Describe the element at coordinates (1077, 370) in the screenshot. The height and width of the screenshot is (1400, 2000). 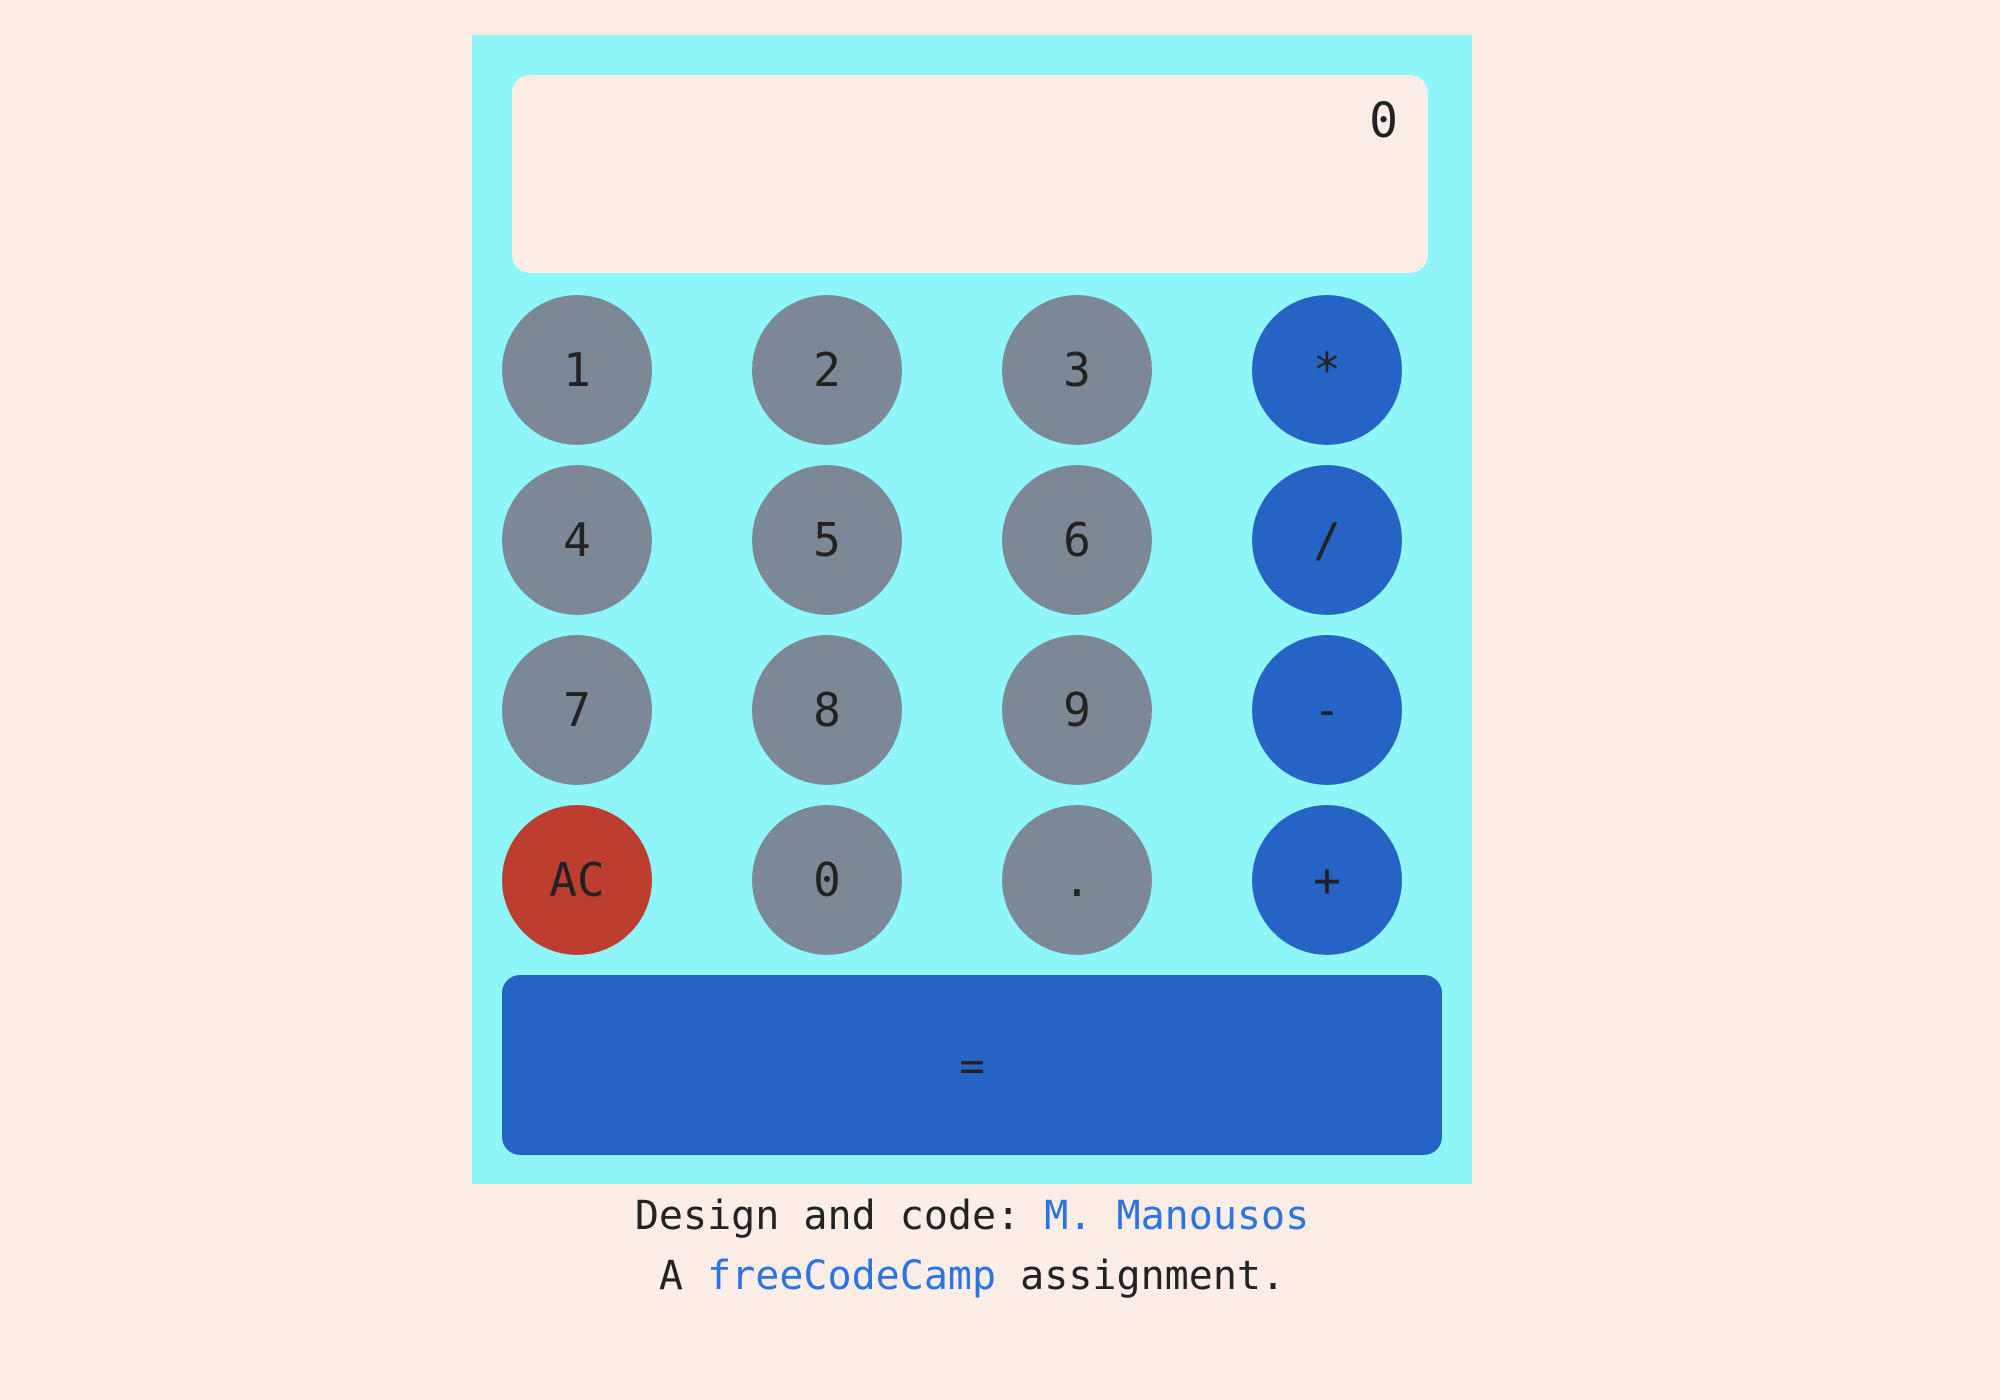
I see `key-3-button: 3` at that location.